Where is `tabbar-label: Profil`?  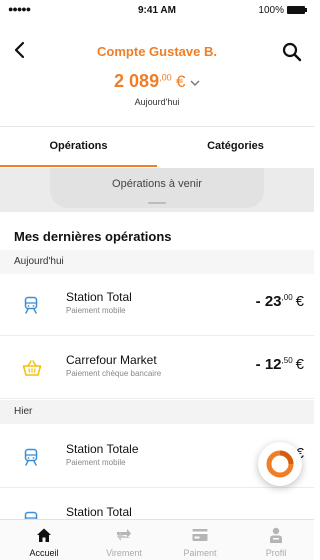
tabbar-label: Profil is located at coordinates (276, 553).